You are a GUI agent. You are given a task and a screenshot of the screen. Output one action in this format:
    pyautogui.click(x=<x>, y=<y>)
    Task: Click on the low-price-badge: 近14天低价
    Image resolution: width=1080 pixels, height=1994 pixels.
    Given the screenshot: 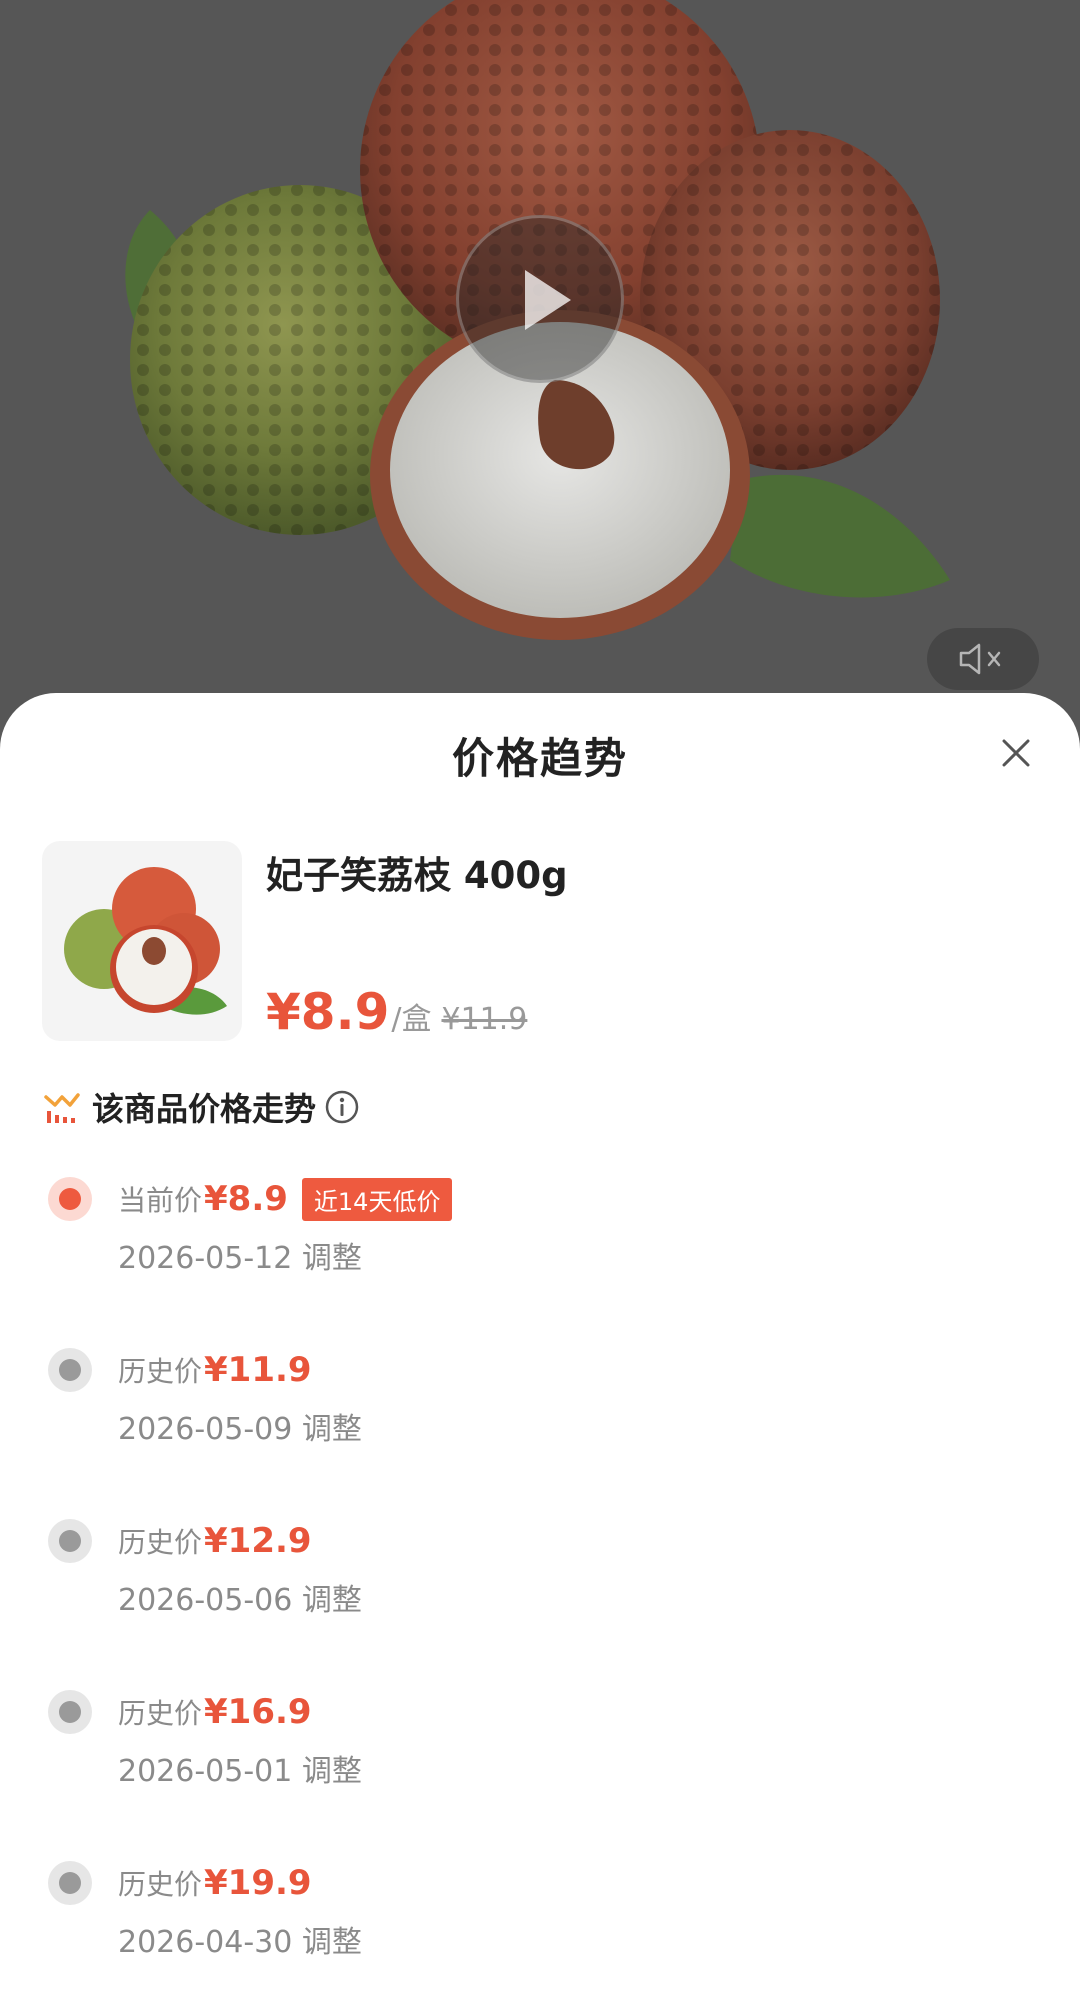 What is the action you would take?
    pyautogui.click(x=377, y=1199)
    